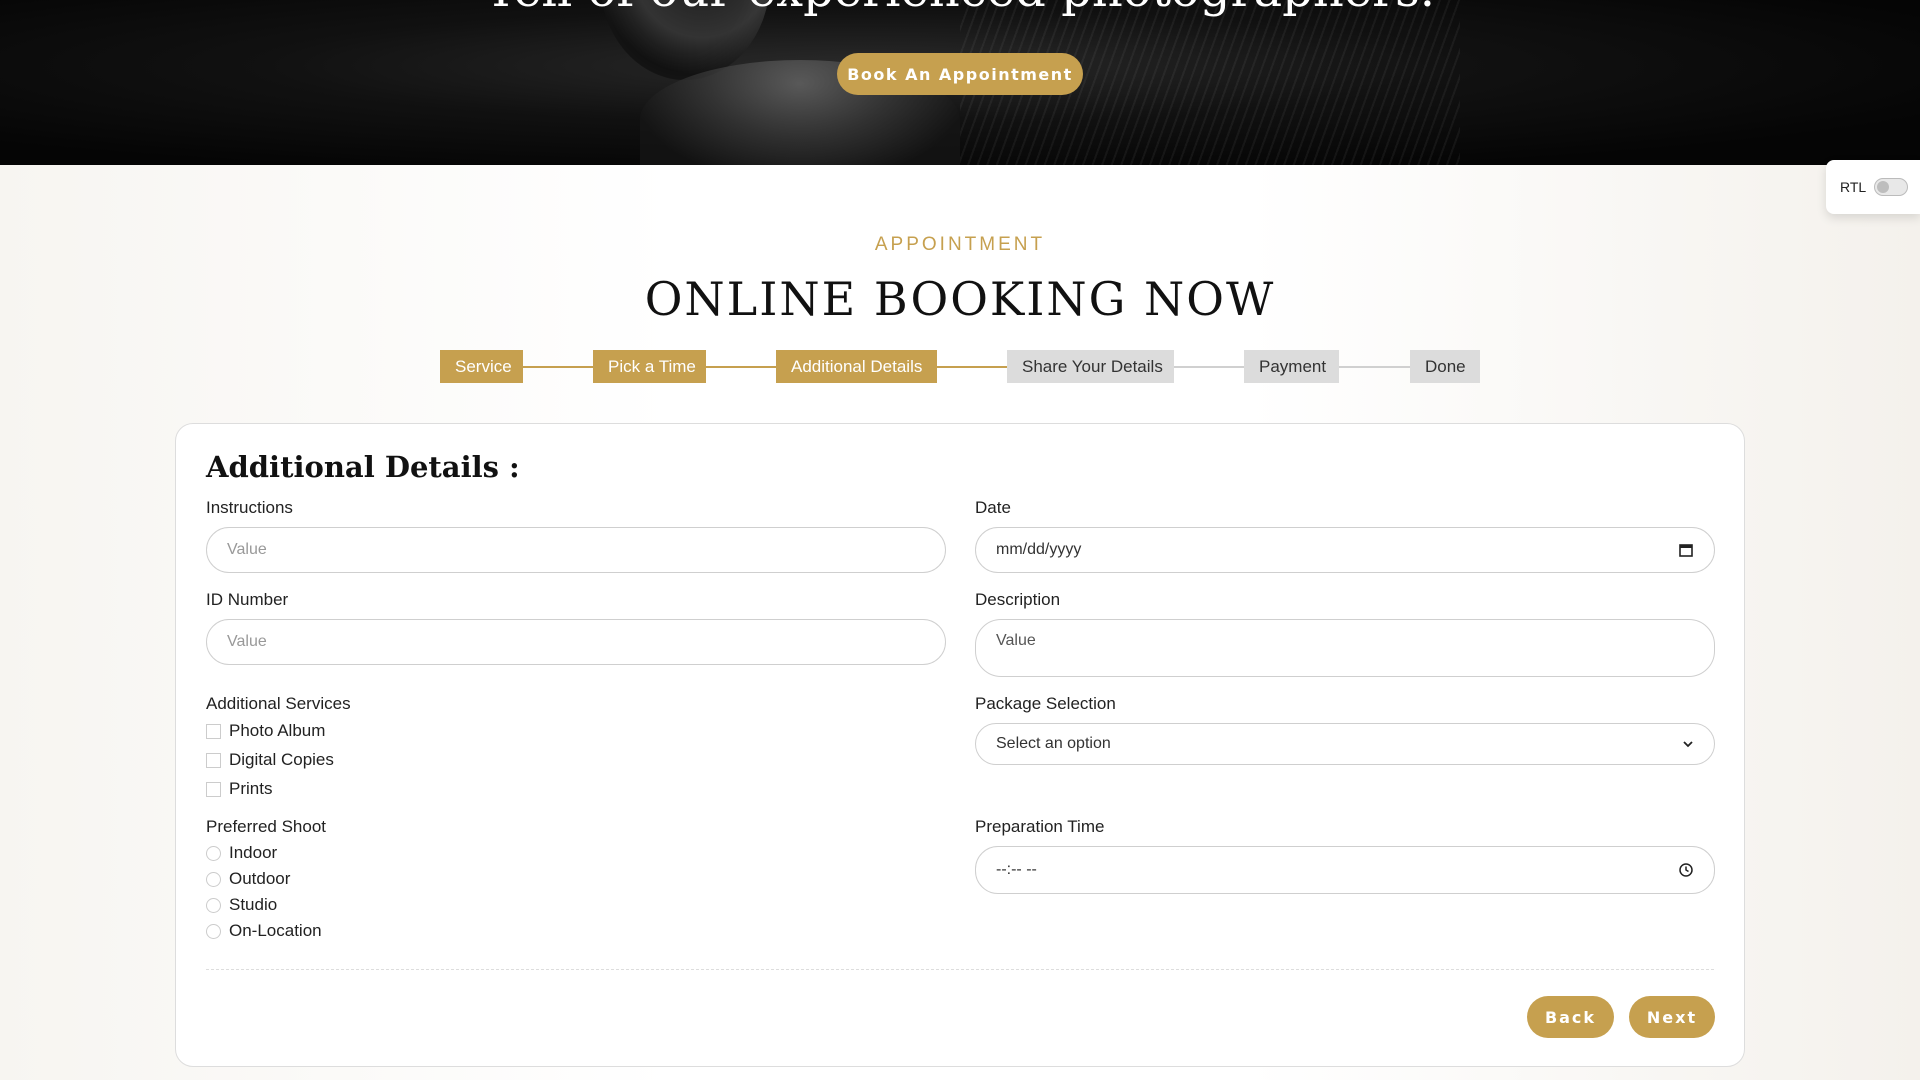  Describe the element at coordinates (960, 9) in the screenshot. I see `hero-headline: Tell of our experienced photographers.` at that location.